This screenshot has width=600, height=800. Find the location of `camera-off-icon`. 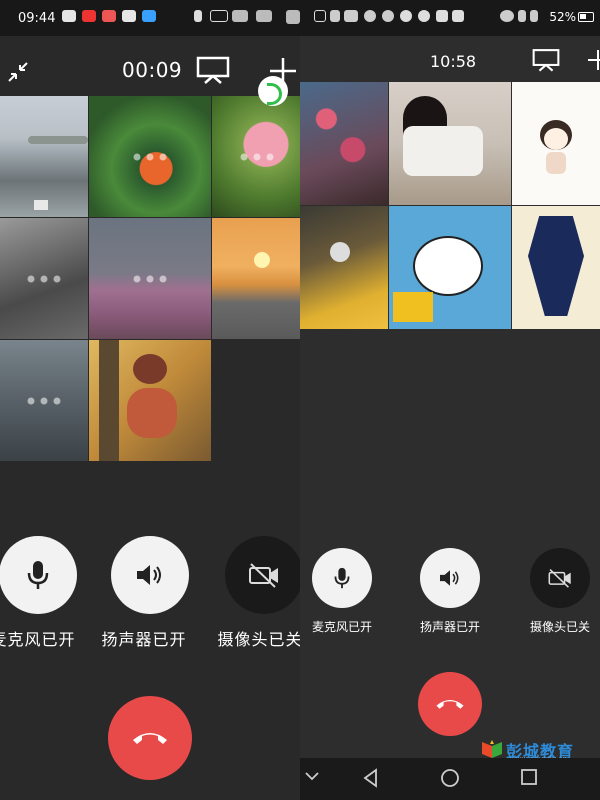

camera-off-icon is located at coordinates (263, 575).